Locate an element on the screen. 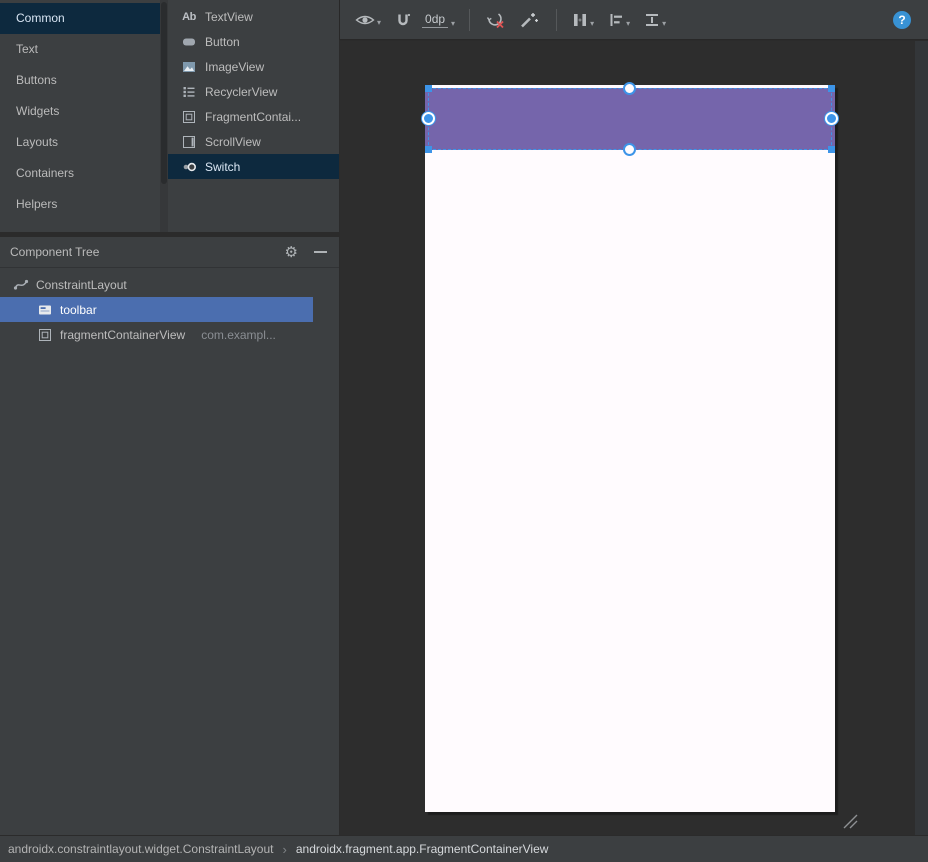  magnet-icon is located at coordinates (404, 19).